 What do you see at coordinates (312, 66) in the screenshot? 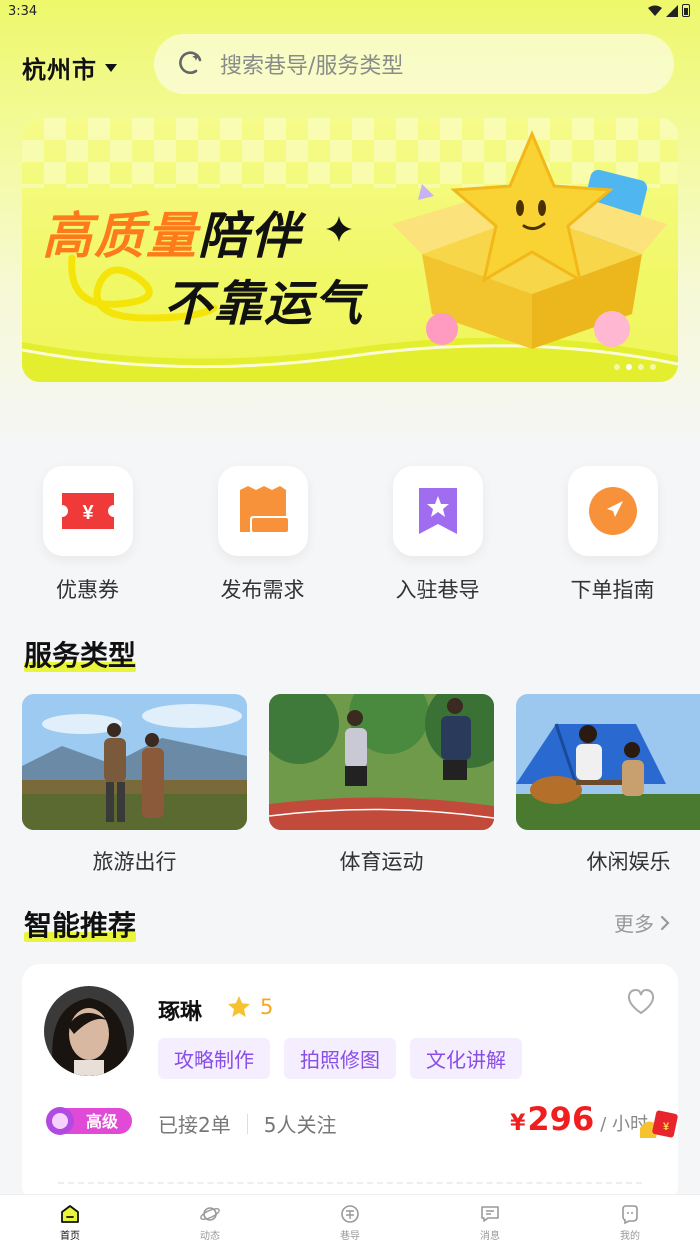
I see `search-placeholder: 搜索巷导/服务类型` at bounding box center [312, 66].